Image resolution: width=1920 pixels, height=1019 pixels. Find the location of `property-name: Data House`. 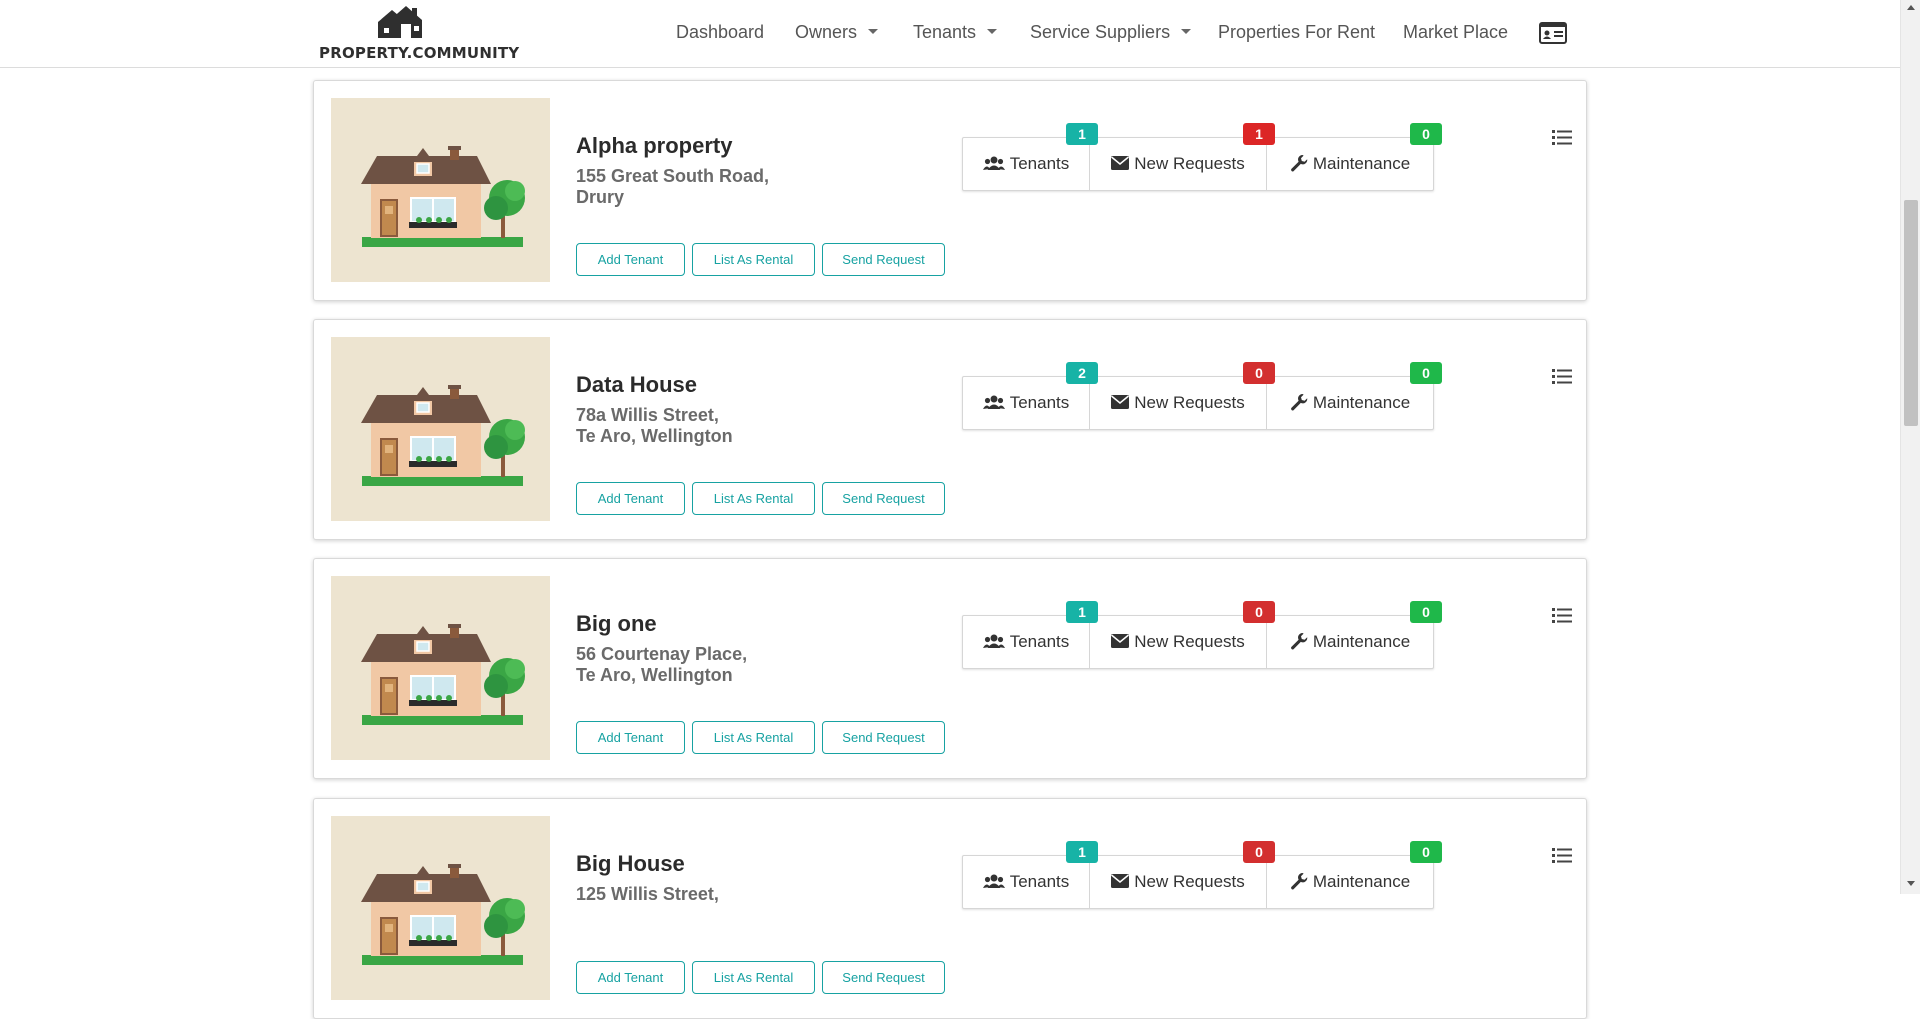

property-name: Data House is located at coordinates (636, 385).